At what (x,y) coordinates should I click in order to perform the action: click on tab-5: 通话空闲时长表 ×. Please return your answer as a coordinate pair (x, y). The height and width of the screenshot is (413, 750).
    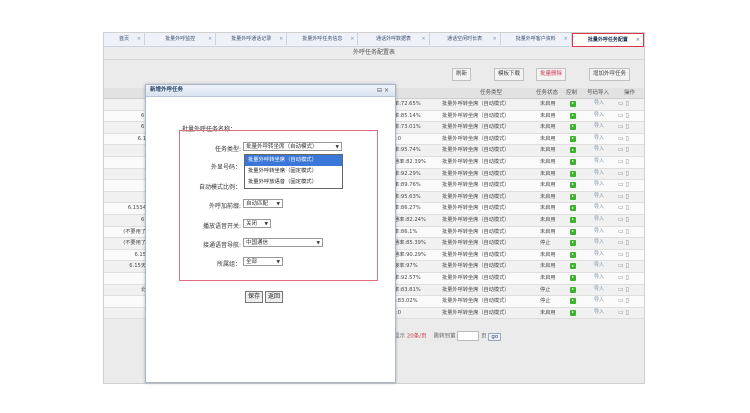
    Looking at the image, I should click on (465, 39).